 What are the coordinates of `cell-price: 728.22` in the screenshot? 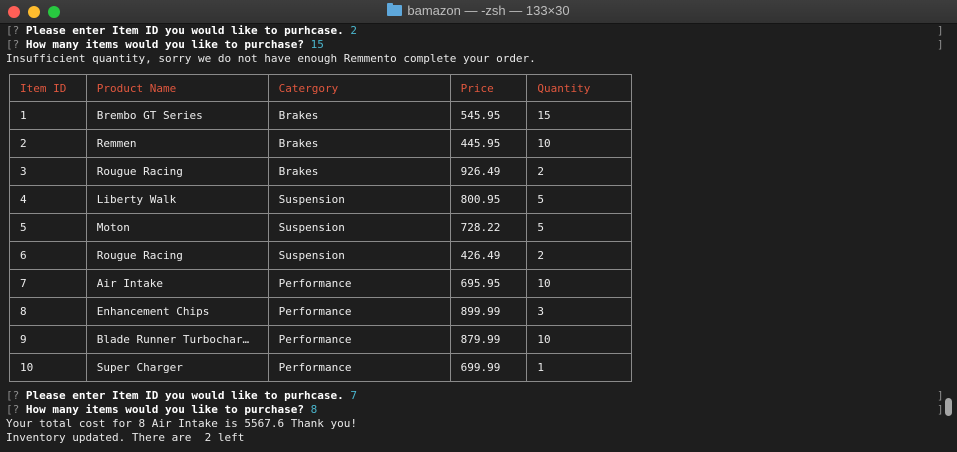 It's located at (488, 227).